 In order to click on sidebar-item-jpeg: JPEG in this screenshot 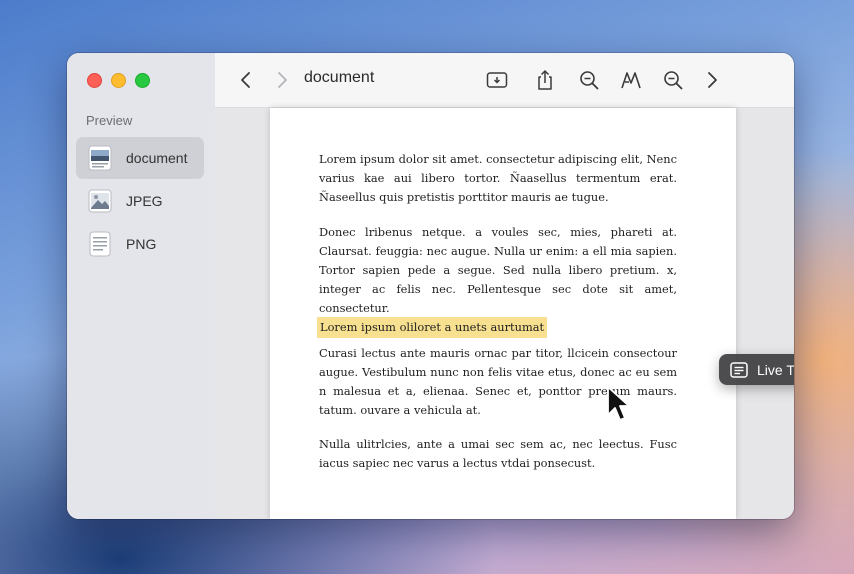, I will do `click(140, 201)`.